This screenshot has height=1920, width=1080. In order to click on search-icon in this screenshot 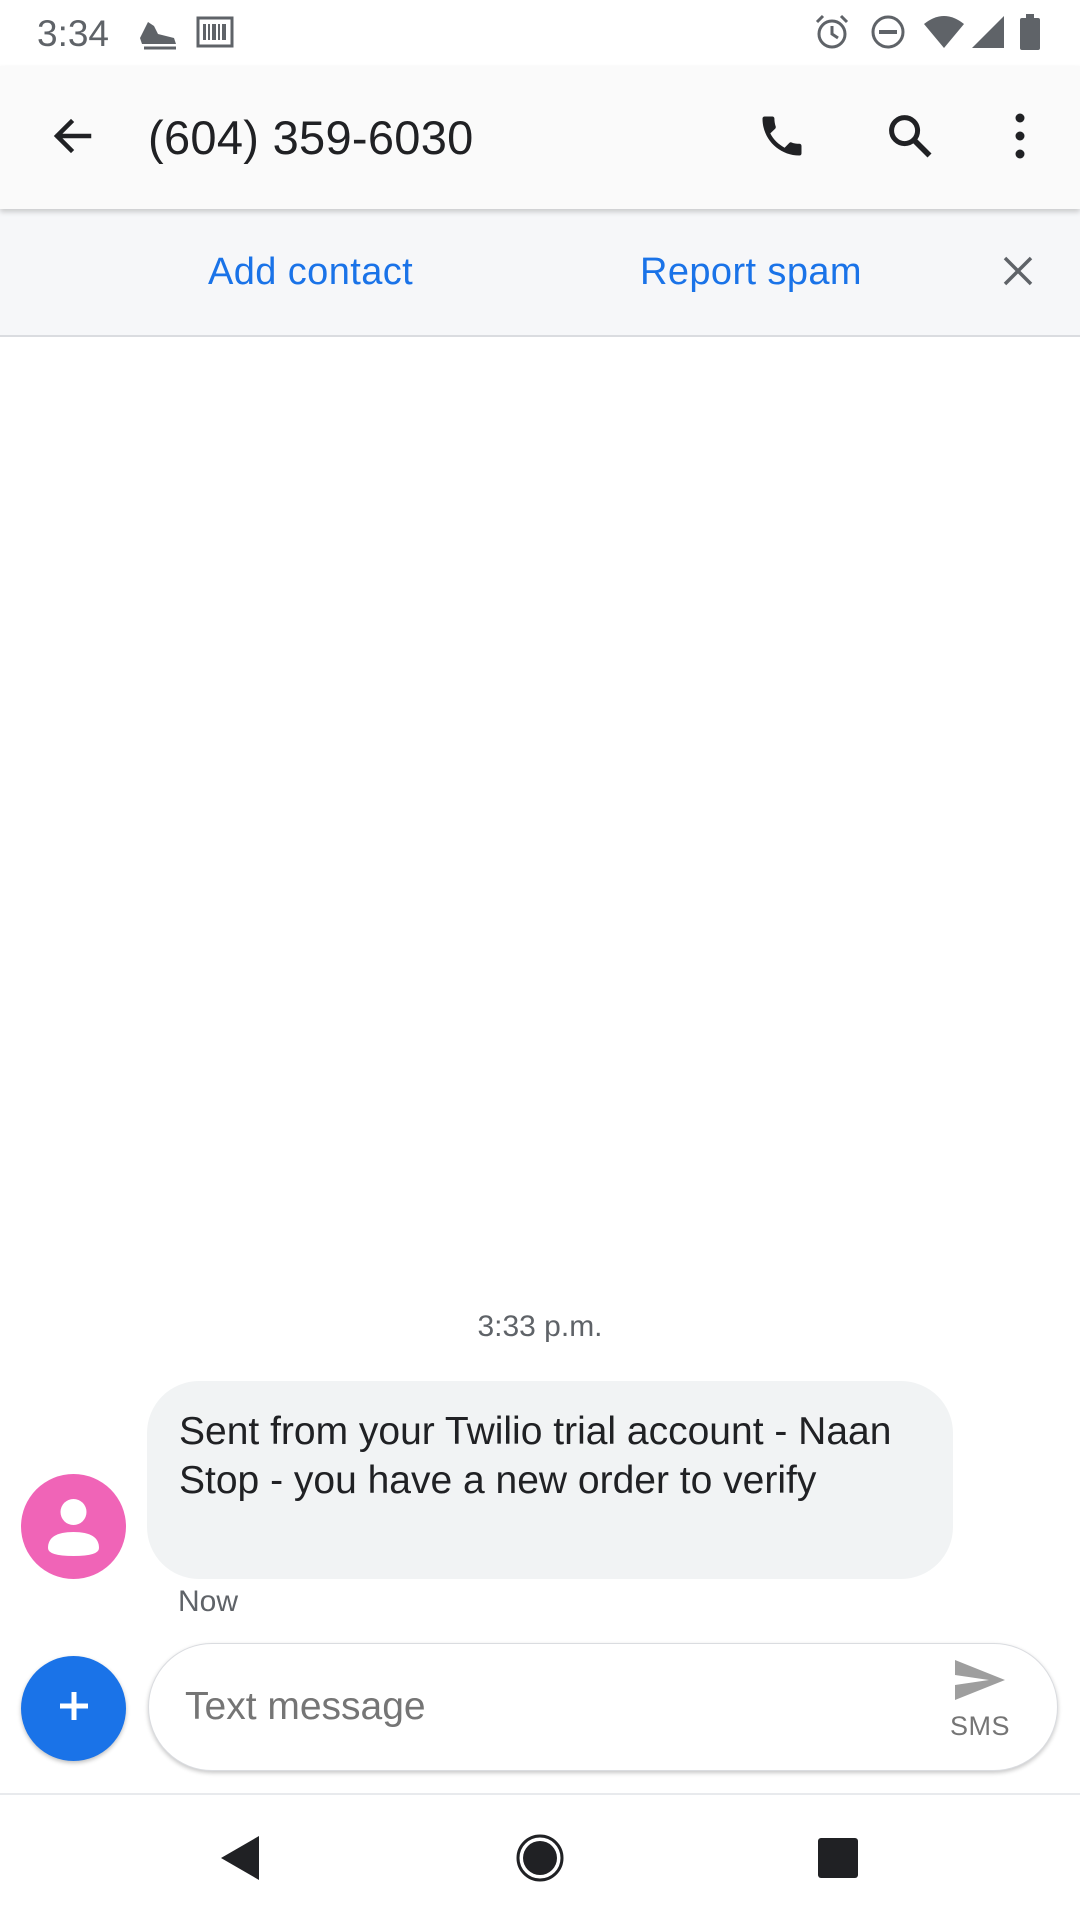, I will do `click(910, 138)`.